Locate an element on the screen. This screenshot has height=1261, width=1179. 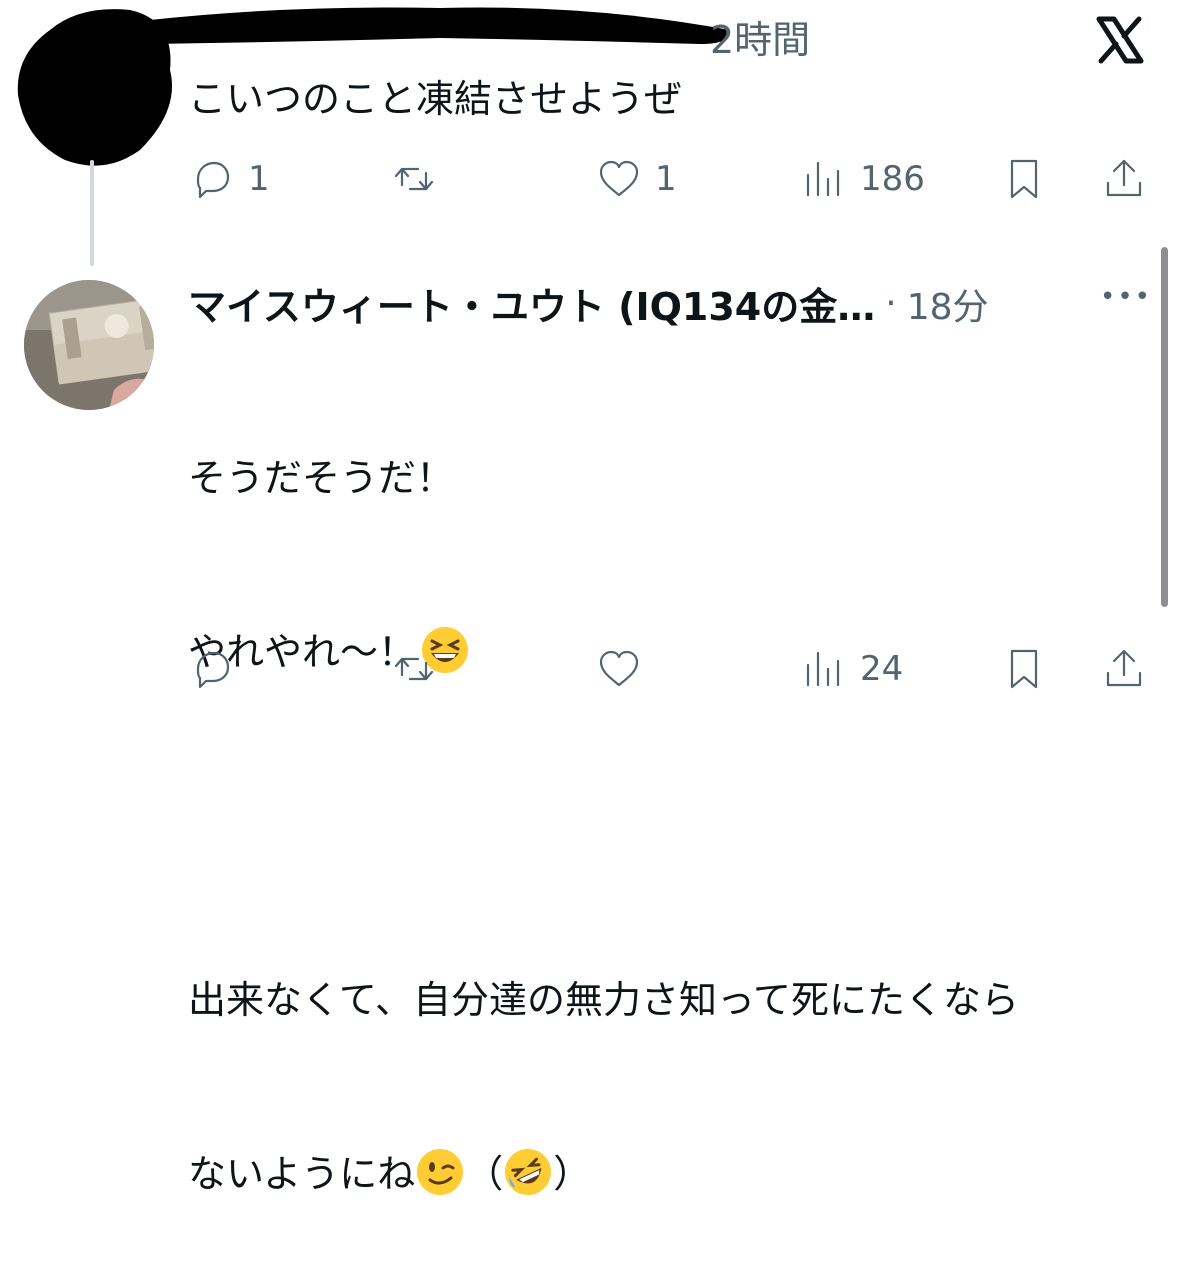
reply-count: 1 is located at coordinates (259, 179).